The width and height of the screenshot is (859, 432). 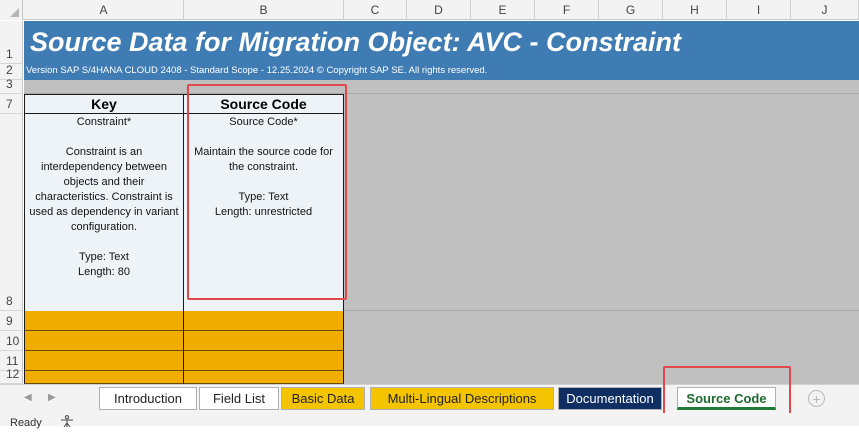 I want to click on highlight-box-source-code-column, so click(x=267, y=192).